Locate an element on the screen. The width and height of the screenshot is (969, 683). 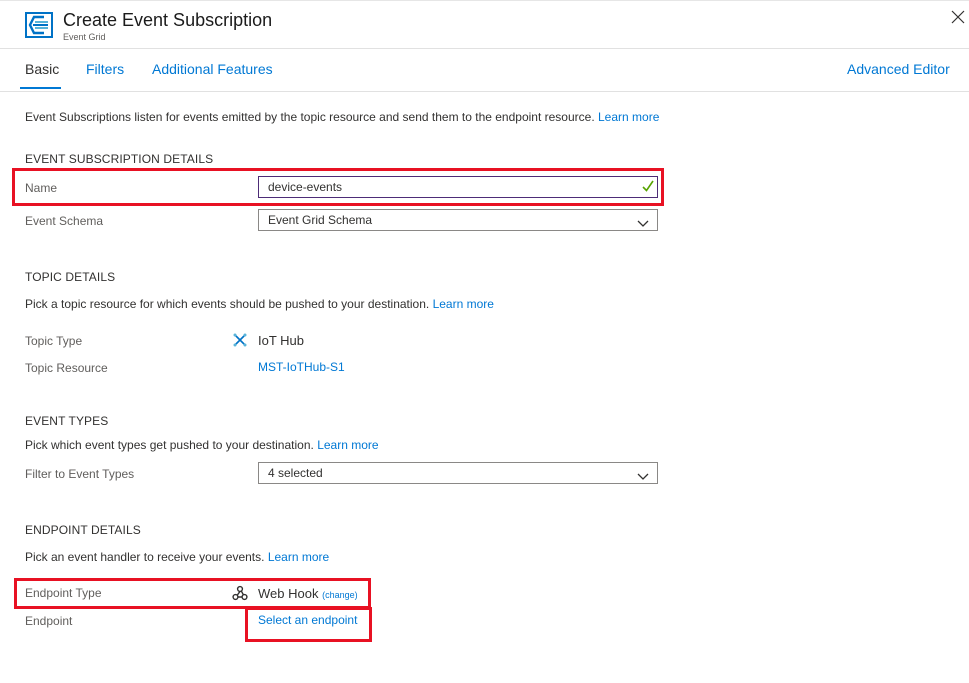
name-label: Name is located at coordinates (41, 188).